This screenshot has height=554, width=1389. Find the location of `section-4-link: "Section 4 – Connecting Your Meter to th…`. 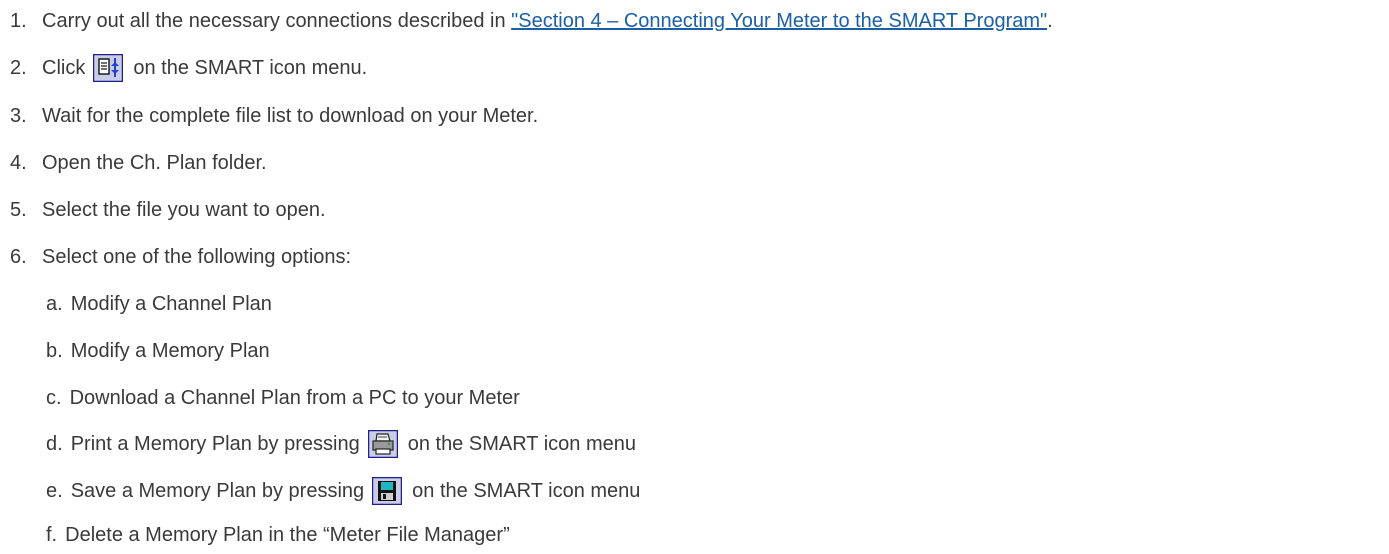

section-4-link: "Section 4 – Connecting Your Meter to th… is located at coordinates (779, 21).